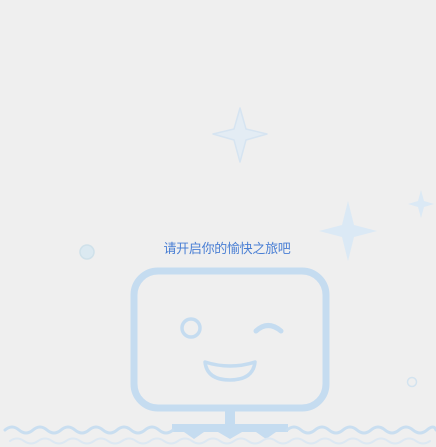 Image resolution: width=436 pixels, height=447 pixels. I want to click on tv-smile-mouth, so click(230, 371).